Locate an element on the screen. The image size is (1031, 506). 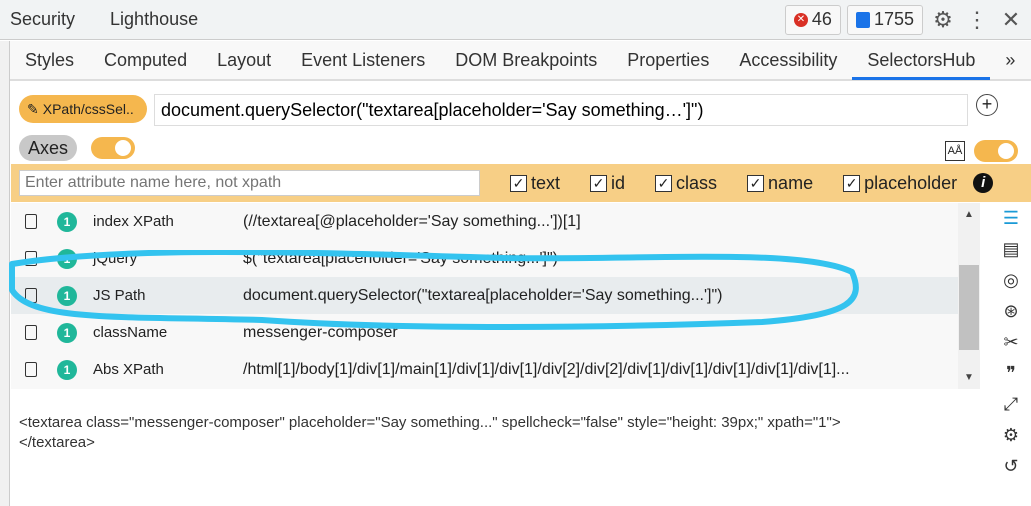
tab-accessibility: Accessibility is located at coordinates (788, 60).